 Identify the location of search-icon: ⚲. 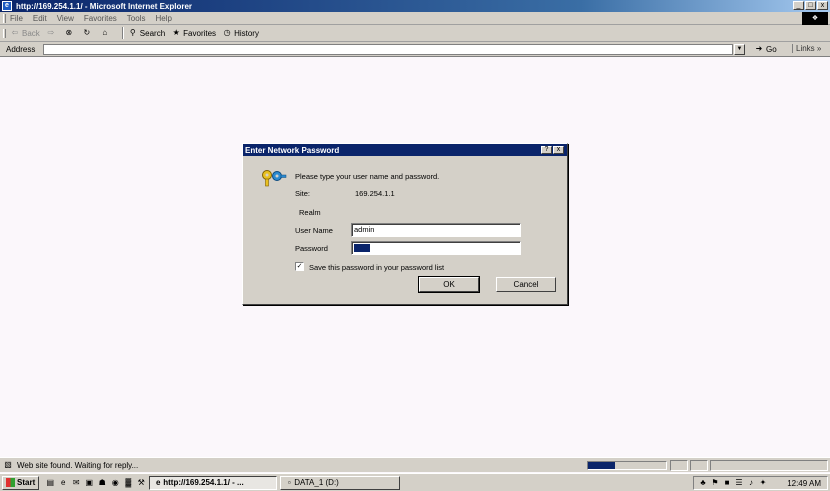
(132, 32).